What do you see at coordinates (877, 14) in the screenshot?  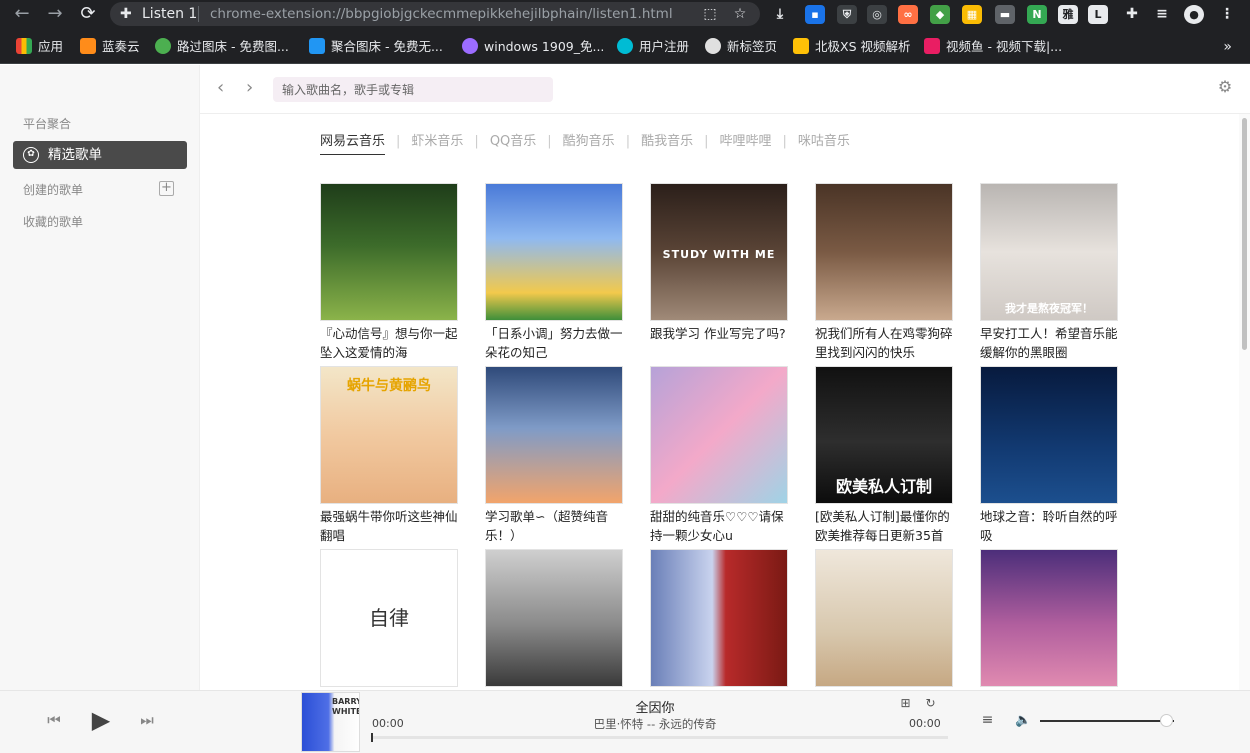 I see `extension-2-icon: ◎` at bounding box center [877, 14].